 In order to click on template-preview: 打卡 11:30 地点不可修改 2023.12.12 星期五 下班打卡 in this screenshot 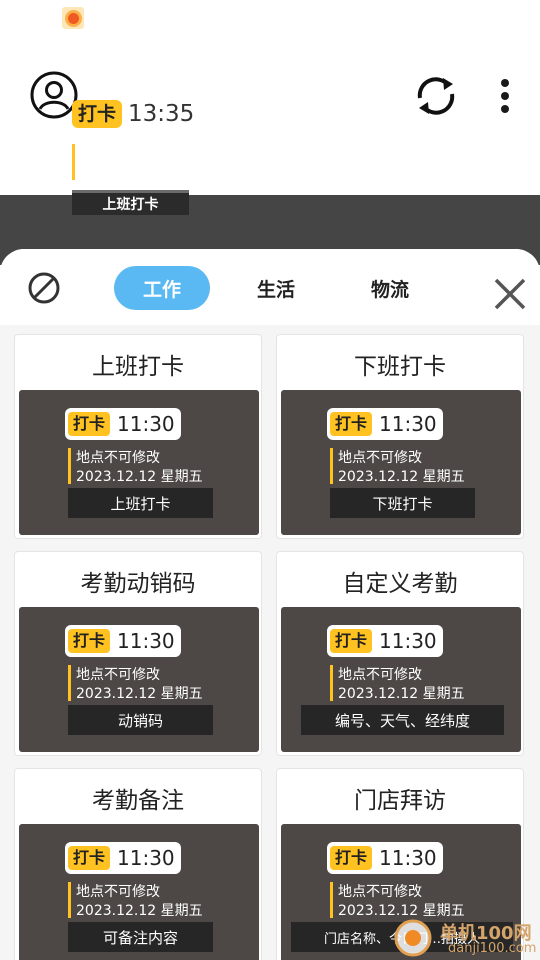, I will do `click(401, 462)`.